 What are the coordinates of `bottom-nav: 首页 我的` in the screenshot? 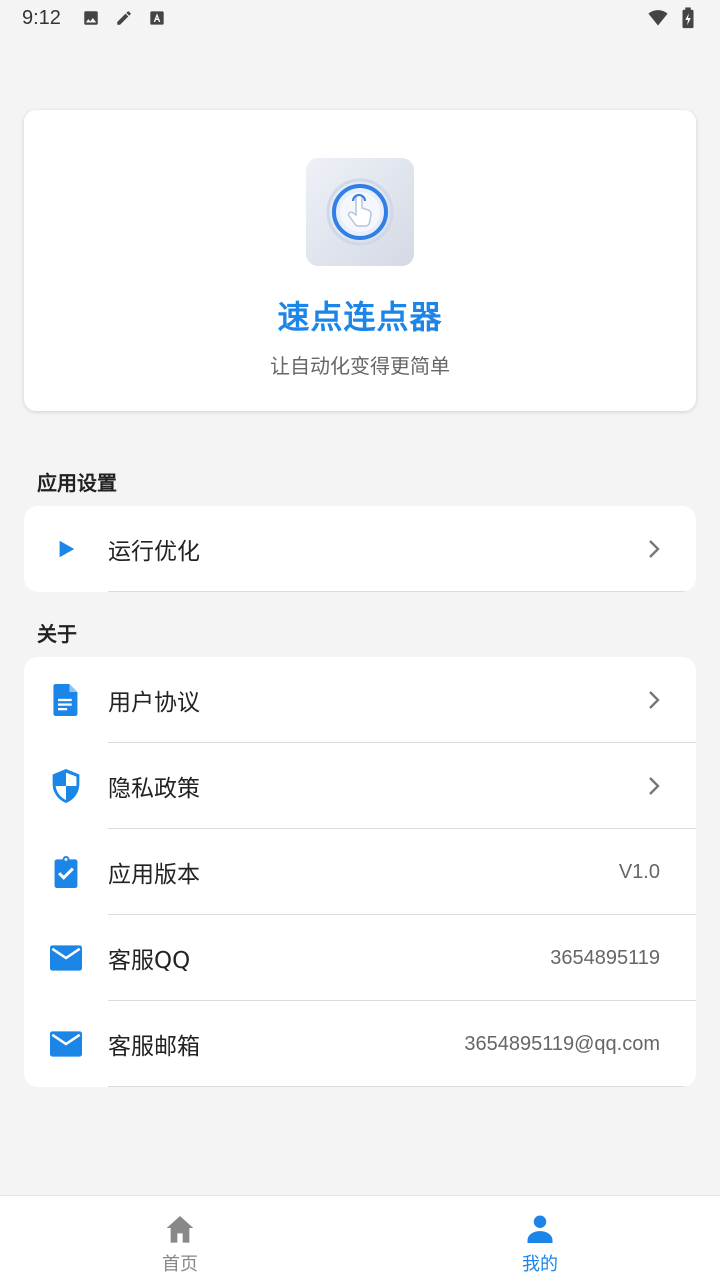 It's located at (360, 1237).